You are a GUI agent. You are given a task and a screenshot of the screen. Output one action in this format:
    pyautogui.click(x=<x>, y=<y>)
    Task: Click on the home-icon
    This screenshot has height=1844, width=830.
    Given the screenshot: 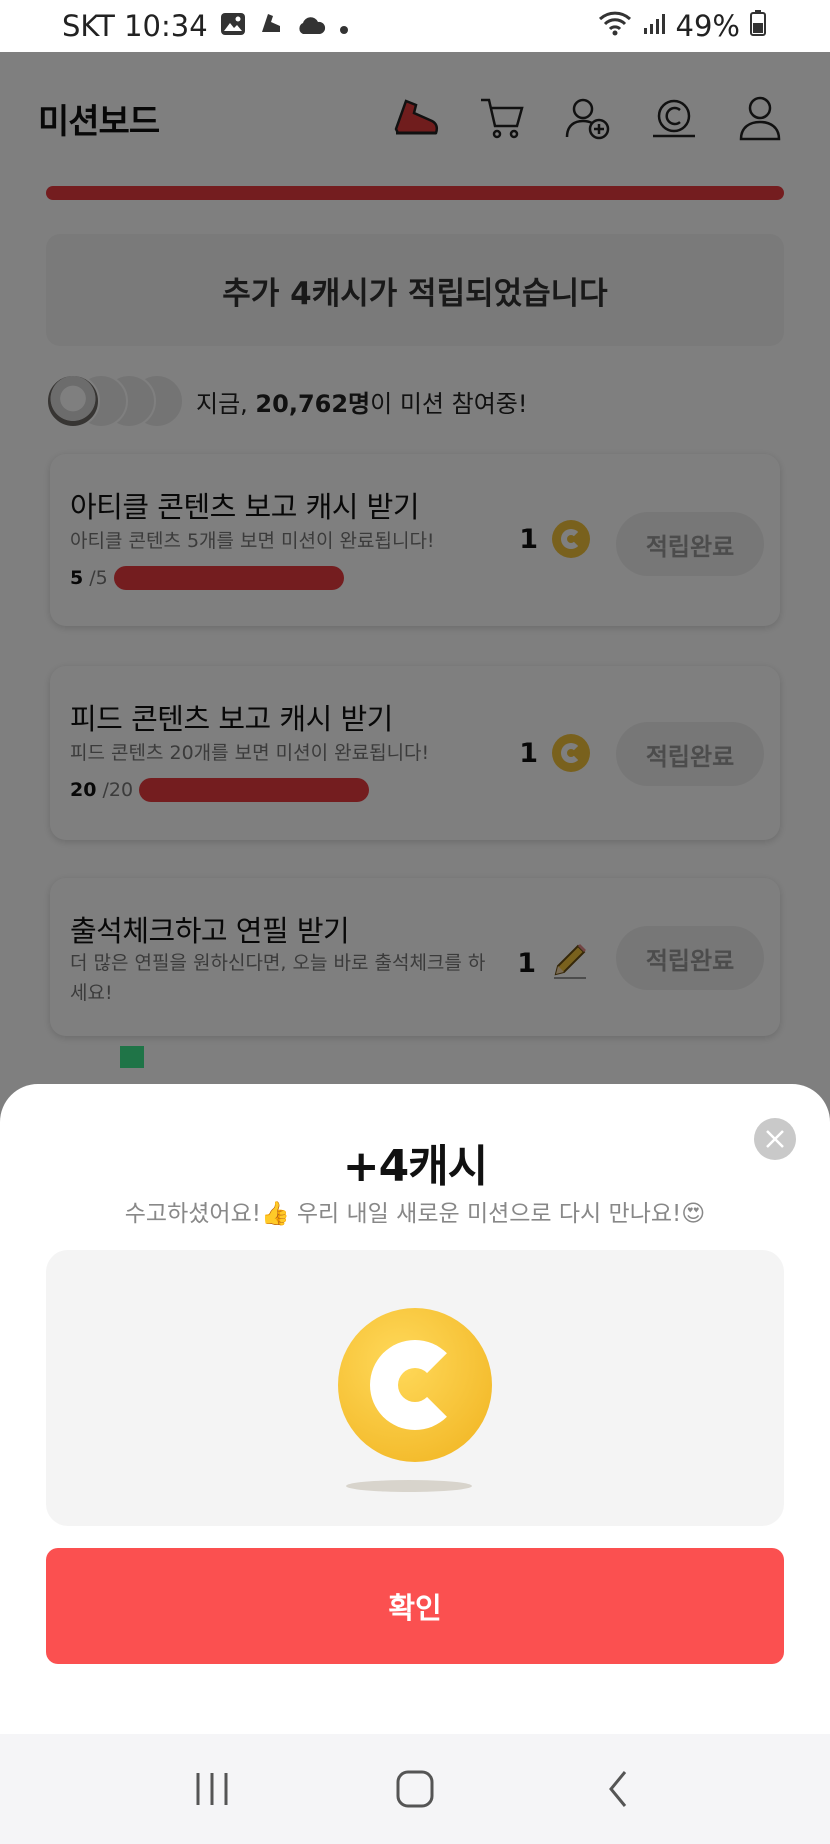 What is the action you would take?
    pyautogui.click(x=415, y=1789)
    